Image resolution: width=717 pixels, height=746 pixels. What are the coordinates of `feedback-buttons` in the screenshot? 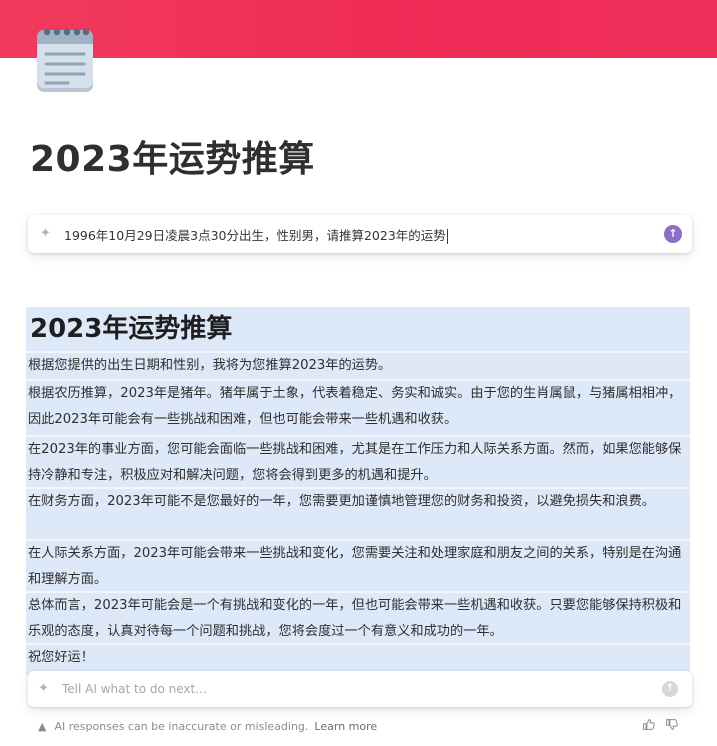 It's located at (660, 726).